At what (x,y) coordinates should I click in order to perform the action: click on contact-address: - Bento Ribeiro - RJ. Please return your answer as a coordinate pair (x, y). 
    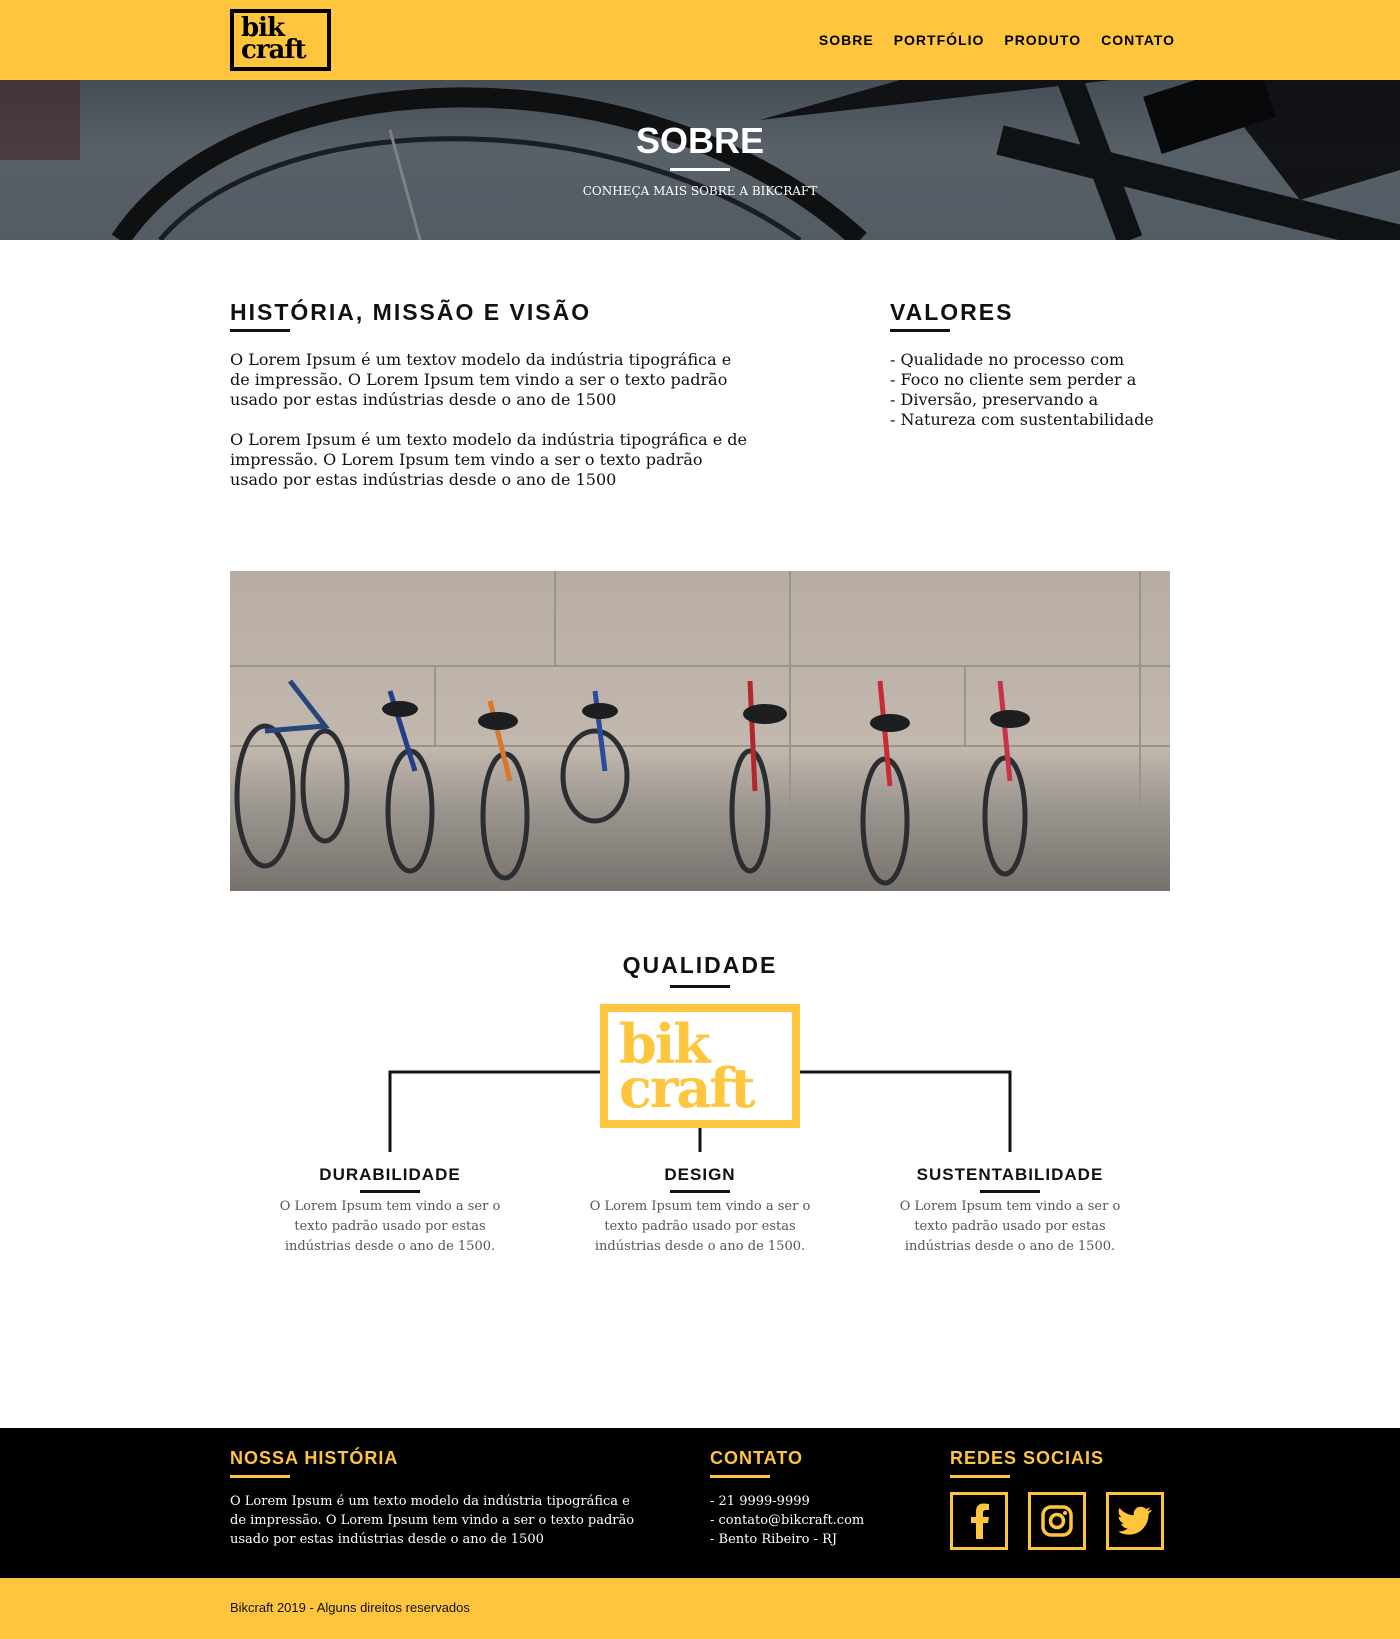
    Looking at the image, I should click on (774, 1539).